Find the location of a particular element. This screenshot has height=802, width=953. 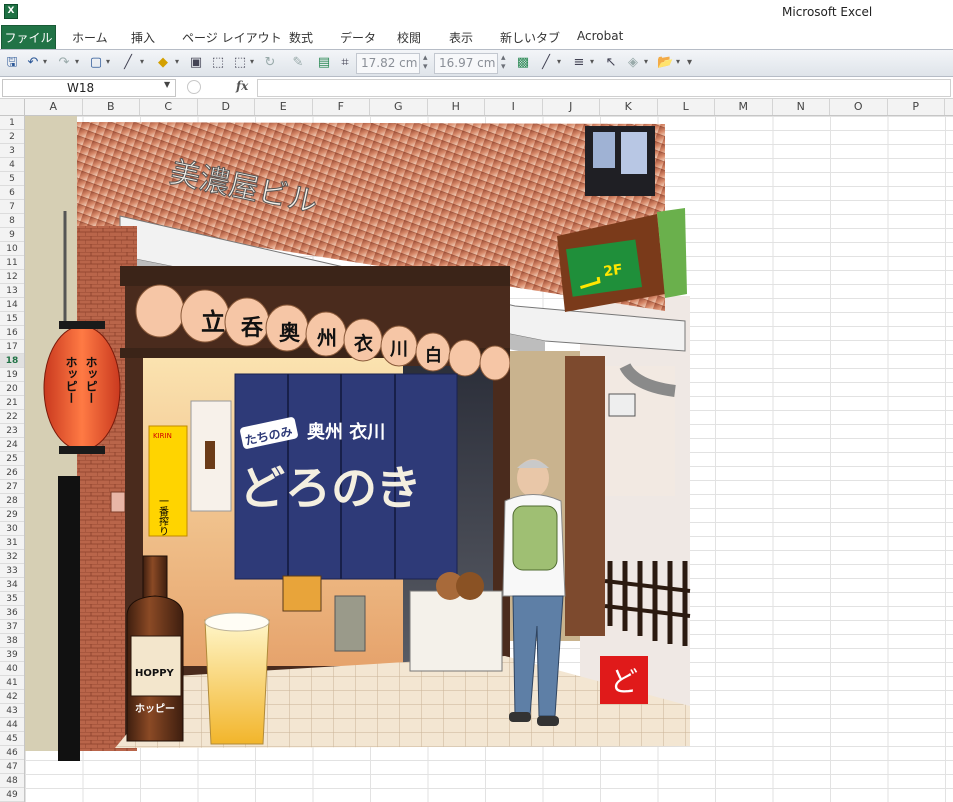

tab-home: ホーム is located at coordinates (90, 37).